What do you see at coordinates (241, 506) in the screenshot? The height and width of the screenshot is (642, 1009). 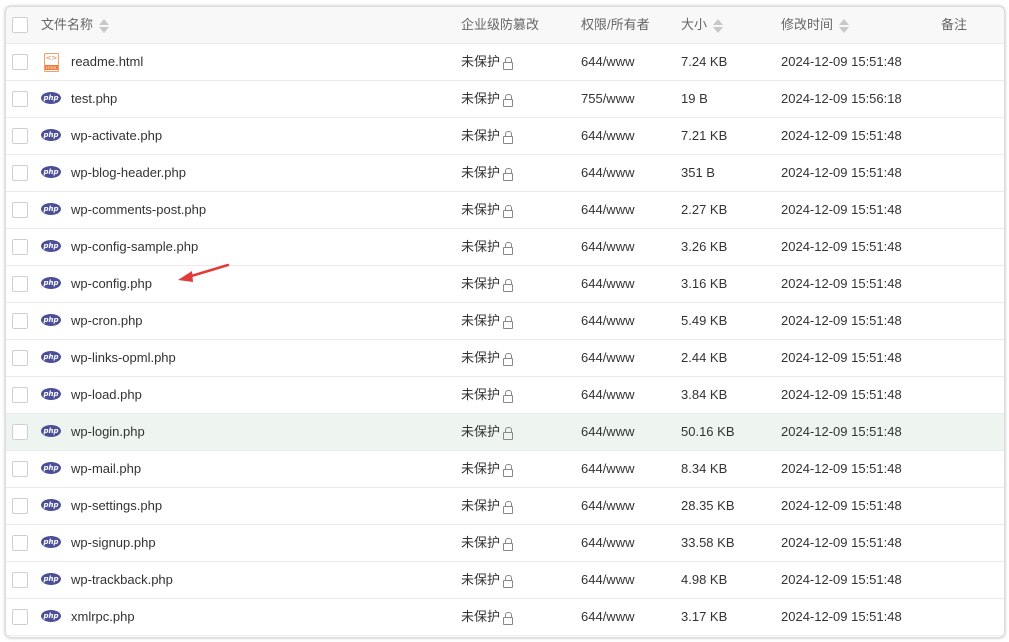 I see `file-name-cell: php wp-settings.php` at bounding box center [241, 506].